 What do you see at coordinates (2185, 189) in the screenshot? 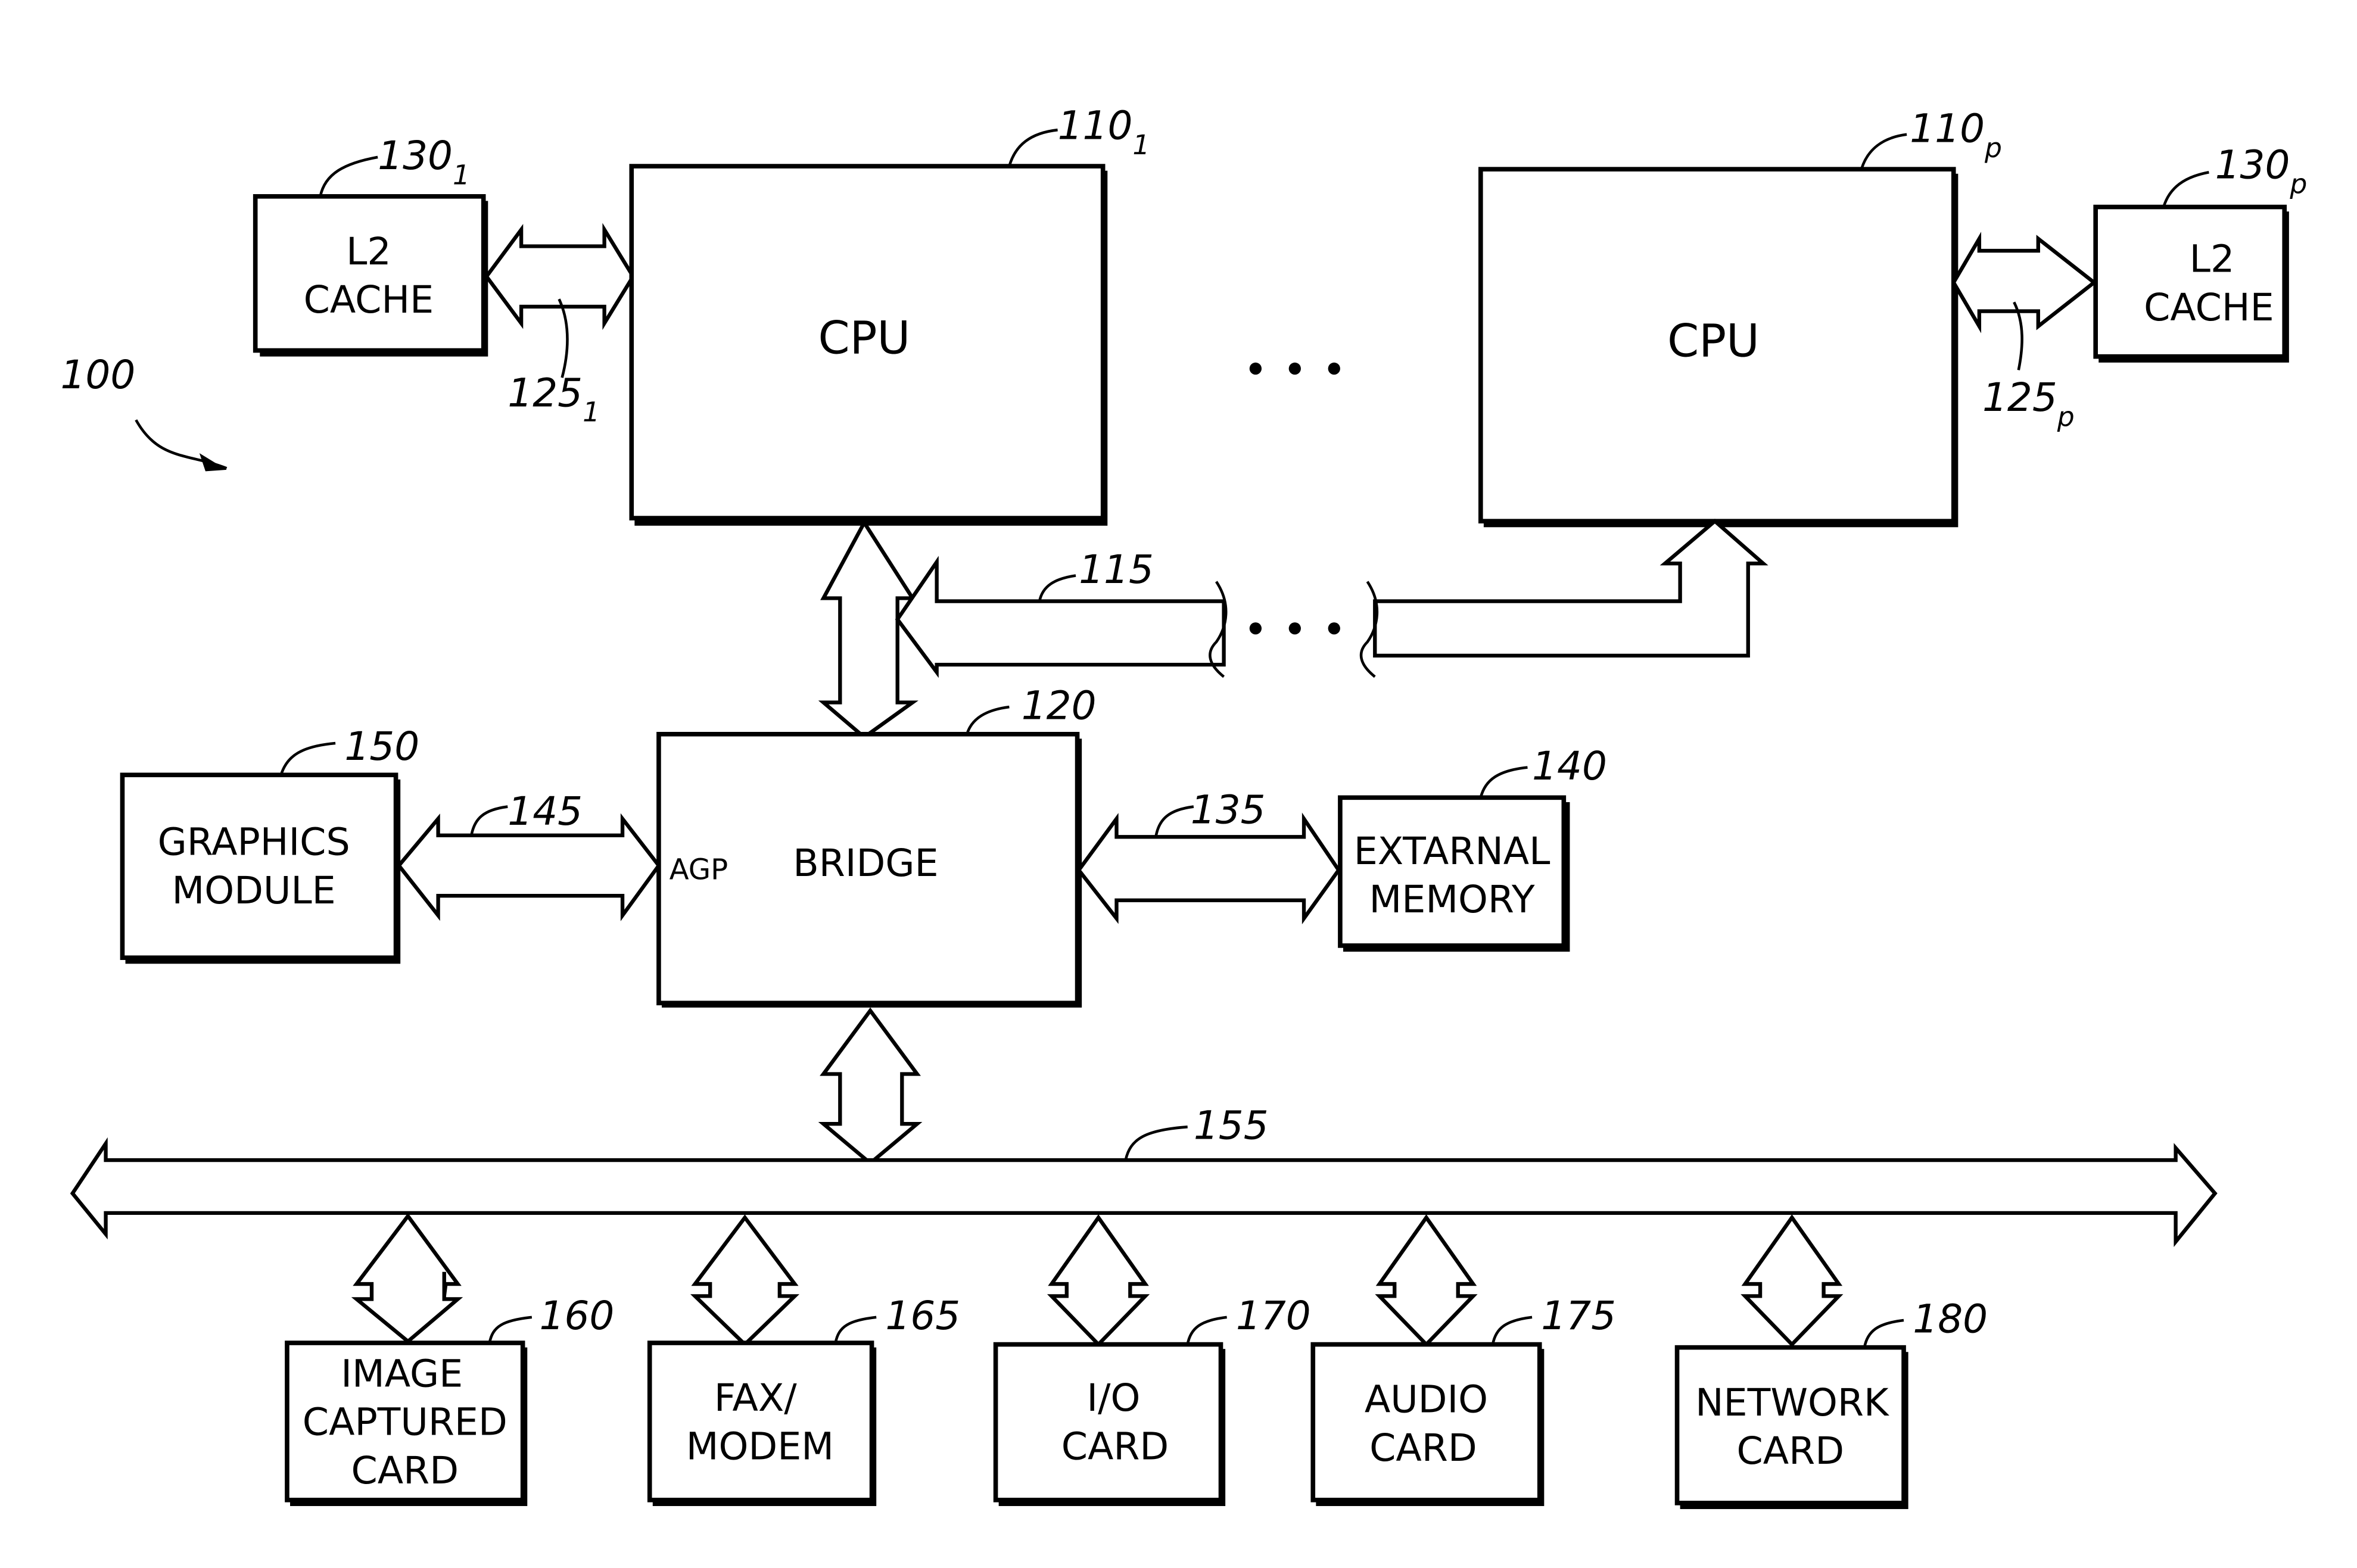
I see `l2-cache-right-leader` at bounding box center [2185, 189].